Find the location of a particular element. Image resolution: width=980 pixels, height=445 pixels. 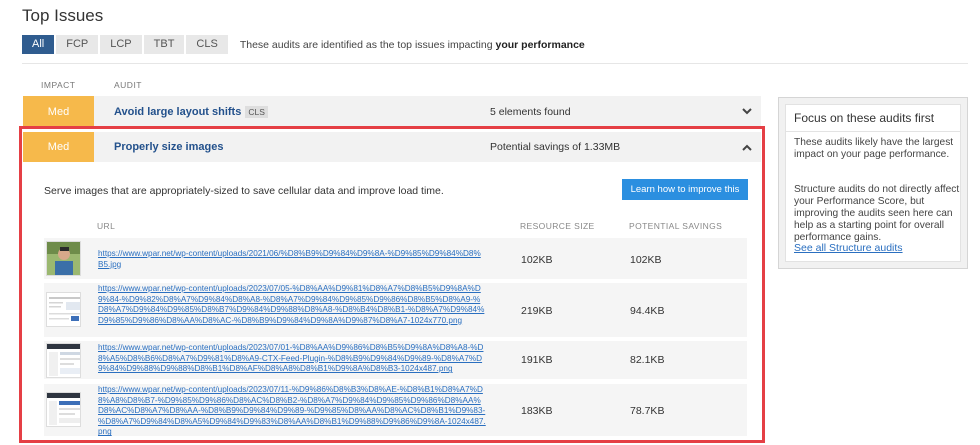

metric-tag: CLS is located at coordinates (256, 111).